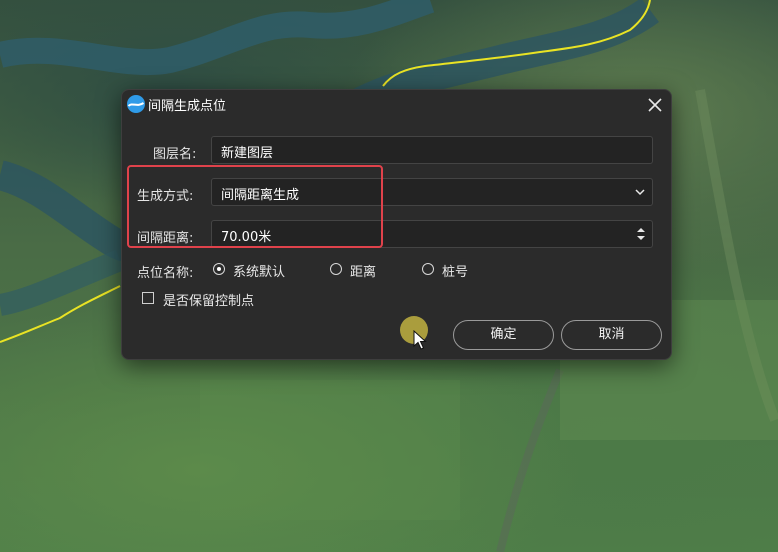 The width and height of the screenshot is (778, 552). I want to click on dialog-title: 间隔生成点位, so click(187, 106).